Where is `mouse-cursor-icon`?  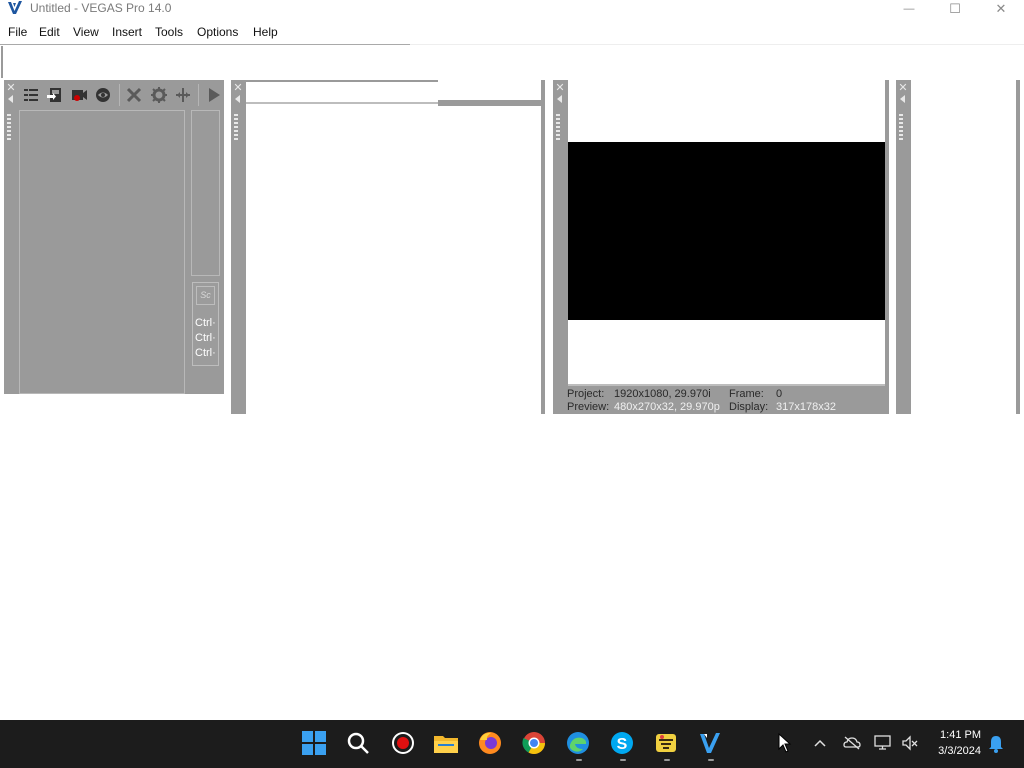 mouse-cursor-icon is located at coordinates (785, 743).